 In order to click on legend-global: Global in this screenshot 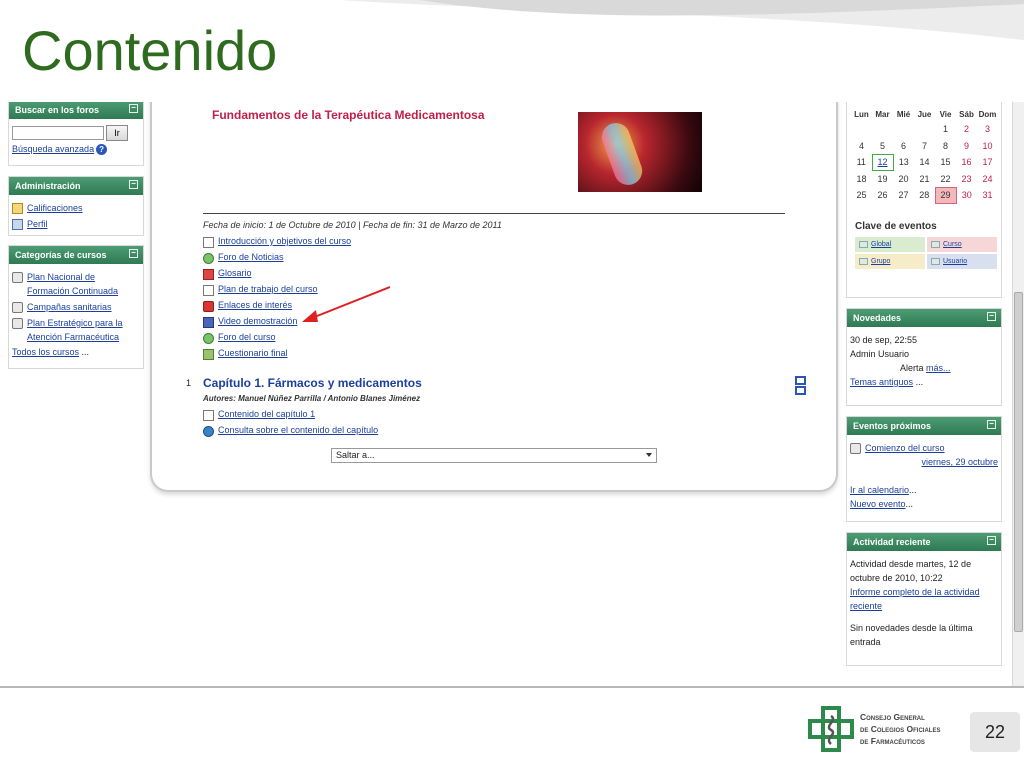, I will do `click(890, 244)`.